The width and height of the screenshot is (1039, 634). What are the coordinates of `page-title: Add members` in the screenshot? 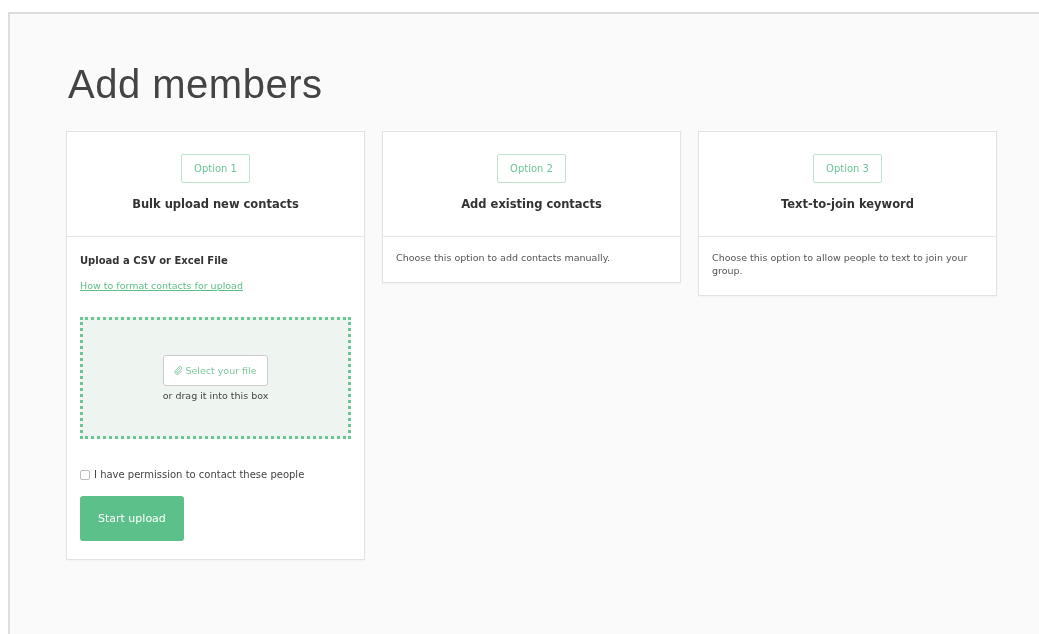 It's located at (195, 84).